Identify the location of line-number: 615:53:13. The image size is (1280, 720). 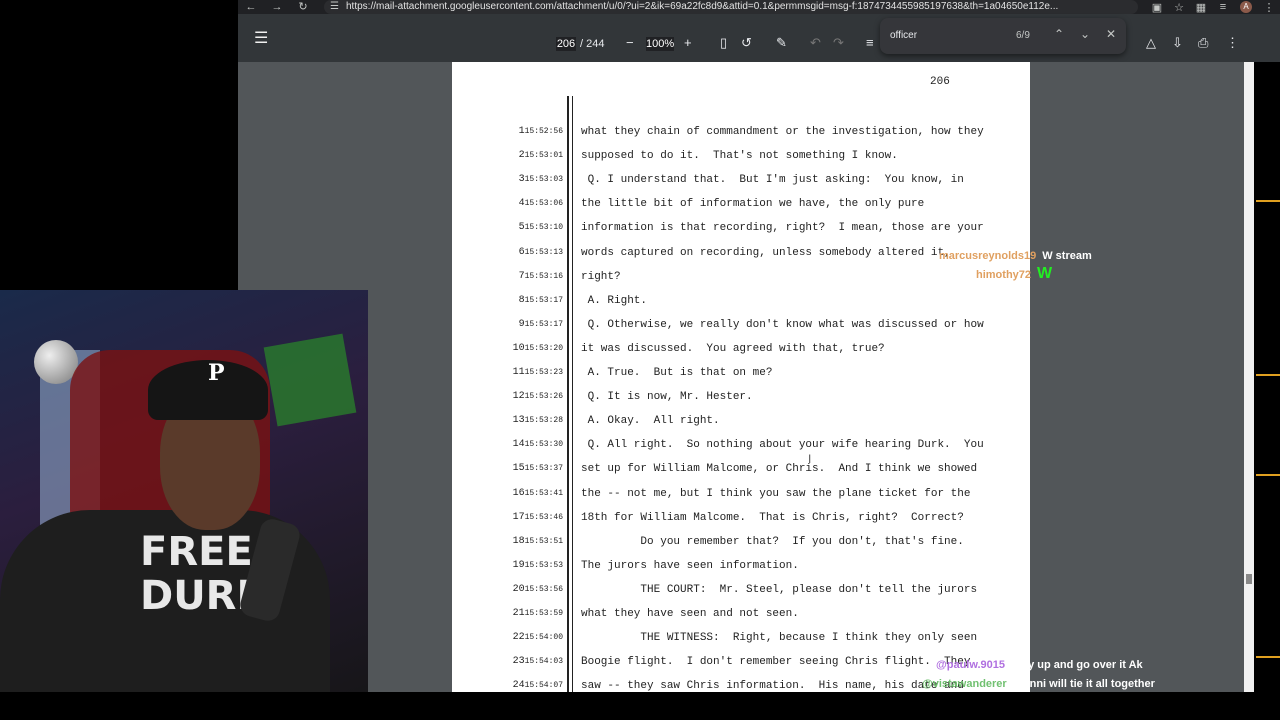
(541, 253).